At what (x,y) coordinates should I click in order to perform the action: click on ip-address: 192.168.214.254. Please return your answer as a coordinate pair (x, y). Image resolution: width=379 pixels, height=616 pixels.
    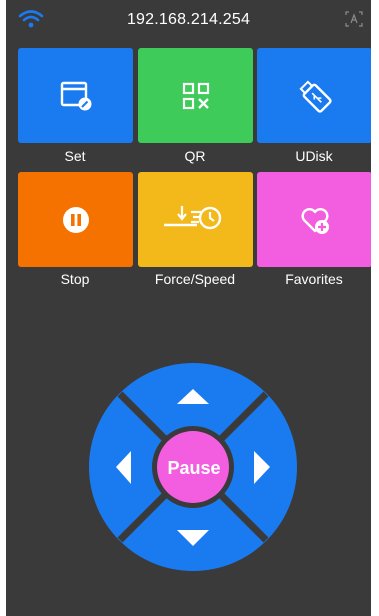
    Looking at the image, I should click on (188, 19).